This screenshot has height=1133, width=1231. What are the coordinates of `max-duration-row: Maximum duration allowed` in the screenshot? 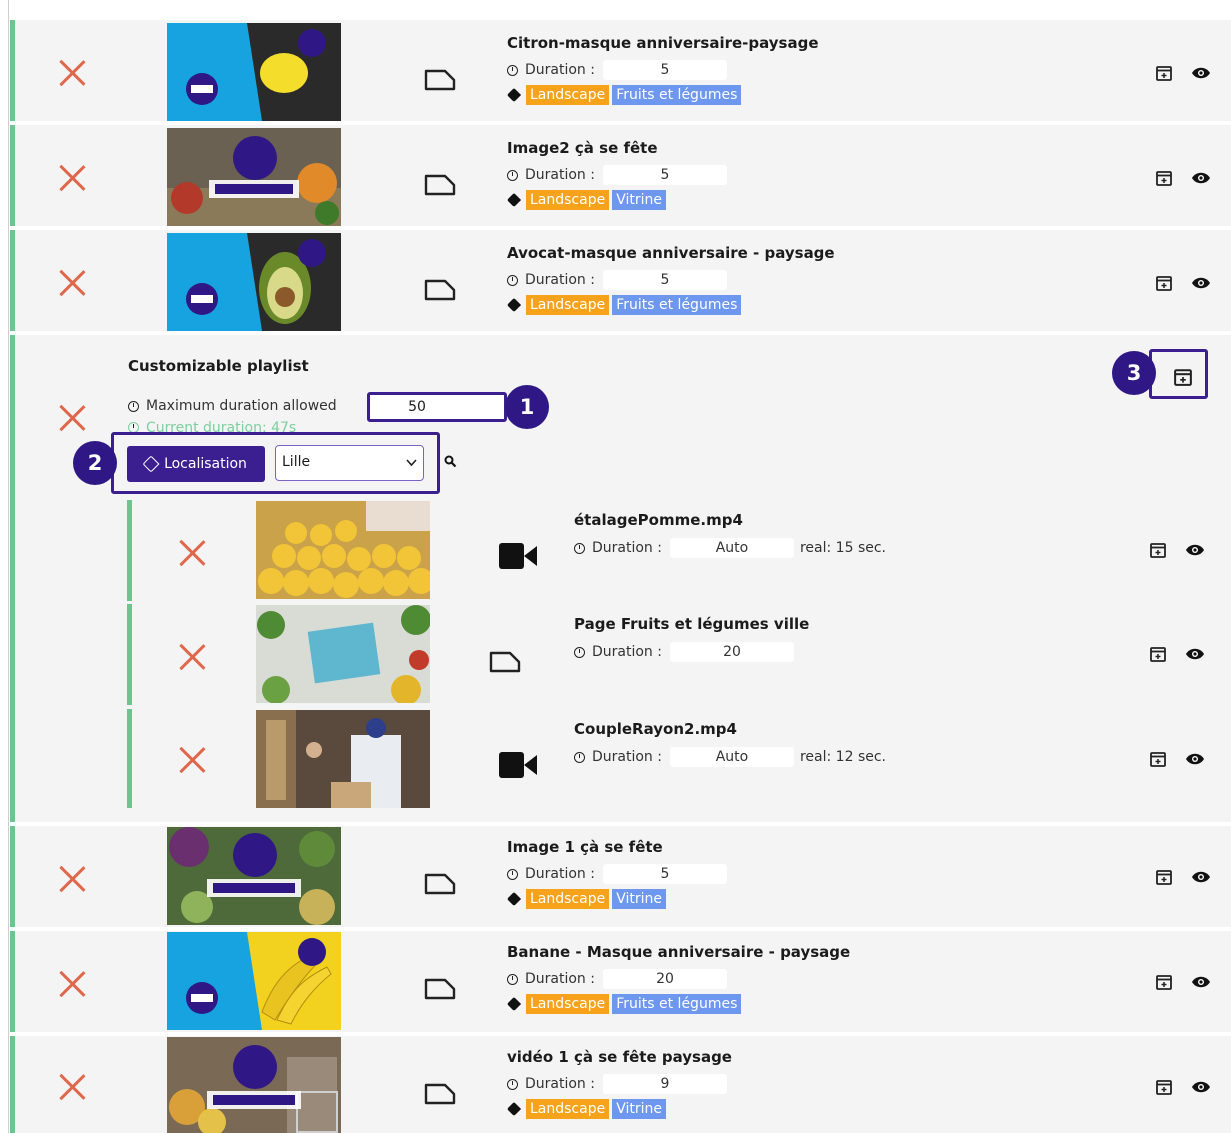 It's located at (232, 406).